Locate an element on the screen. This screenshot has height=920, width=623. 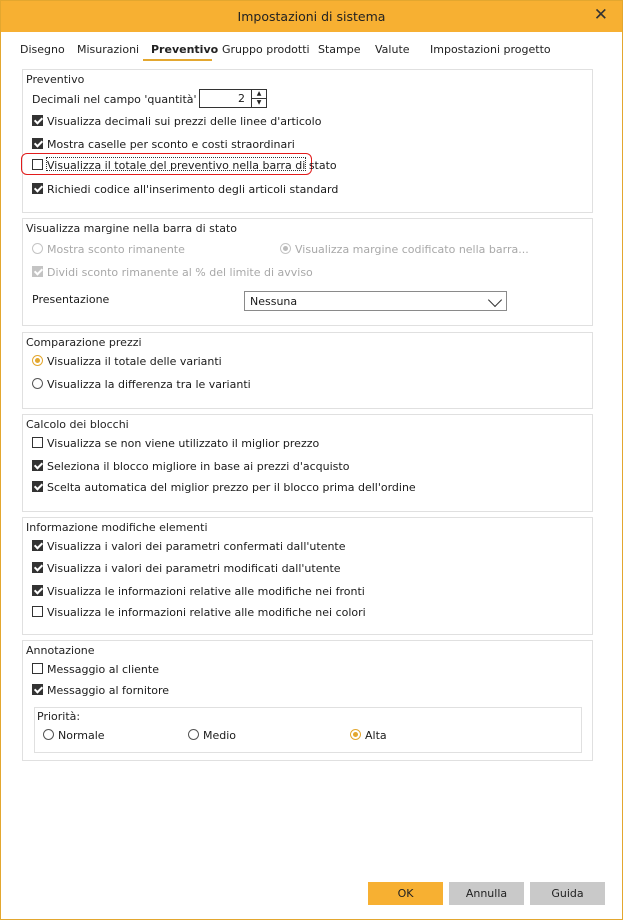
group-title-margine: Visualizza margine nella barra di stato is located at coordinates (132, 228).